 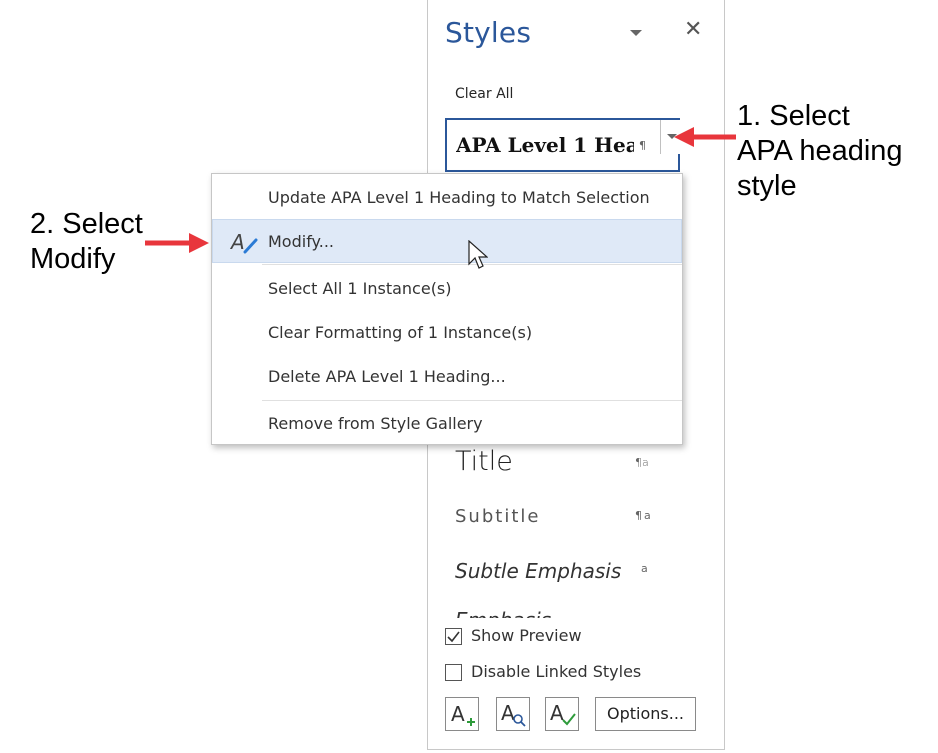 I want to click on menu-item-label: Select All 1 Instance(s), so click(x=360, y=288).